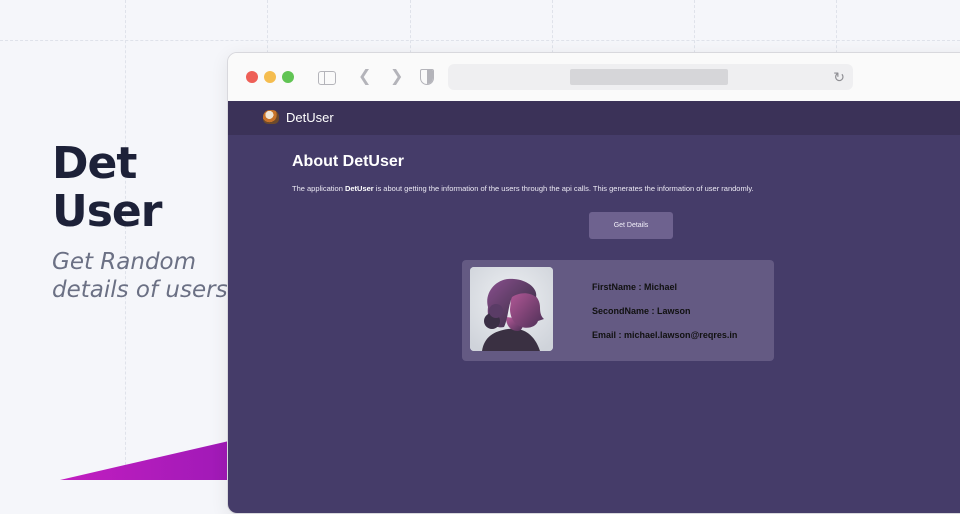 The width and height of the screenshot is (960, 514). I want to click on minimize-window-icon, so click(270, 77).